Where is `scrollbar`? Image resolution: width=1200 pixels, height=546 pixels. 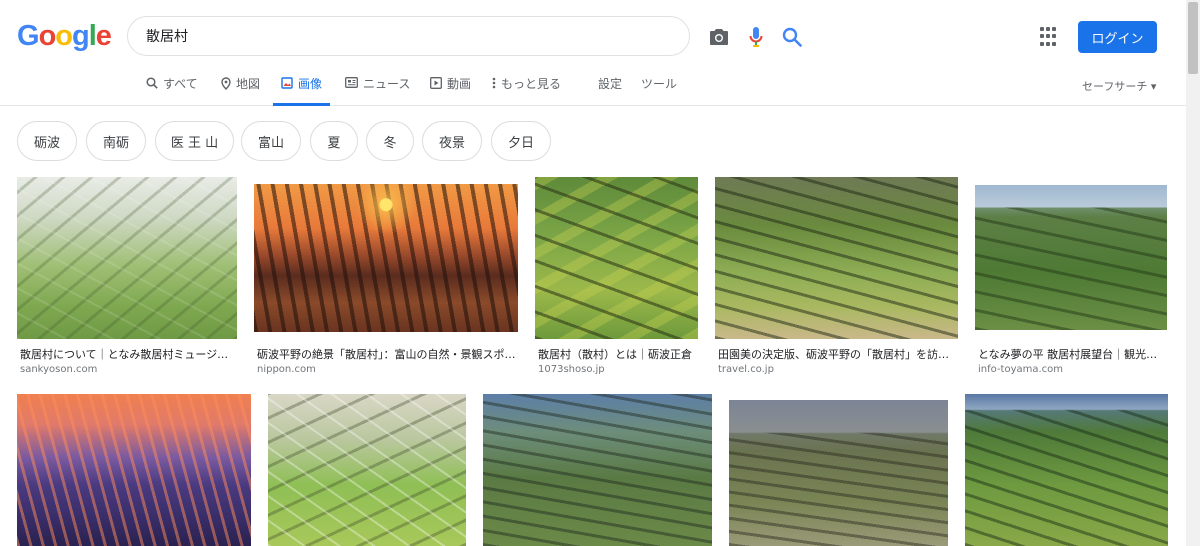 scrollbar is located at coordinates (1193, 273).